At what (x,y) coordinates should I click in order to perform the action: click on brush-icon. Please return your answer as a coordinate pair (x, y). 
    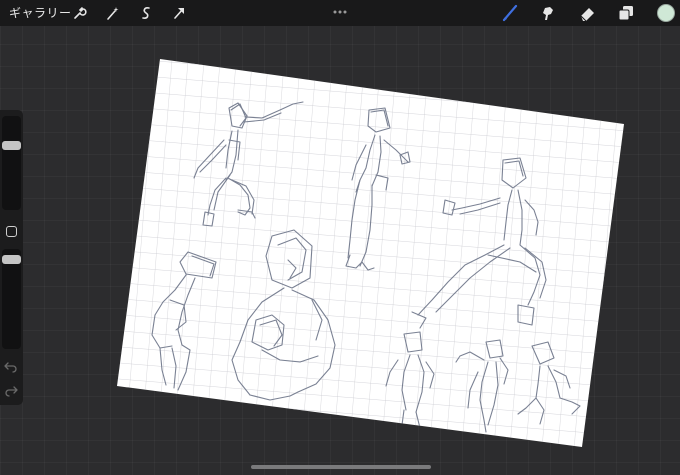
    Looking at the image, I should click on (510, 13).